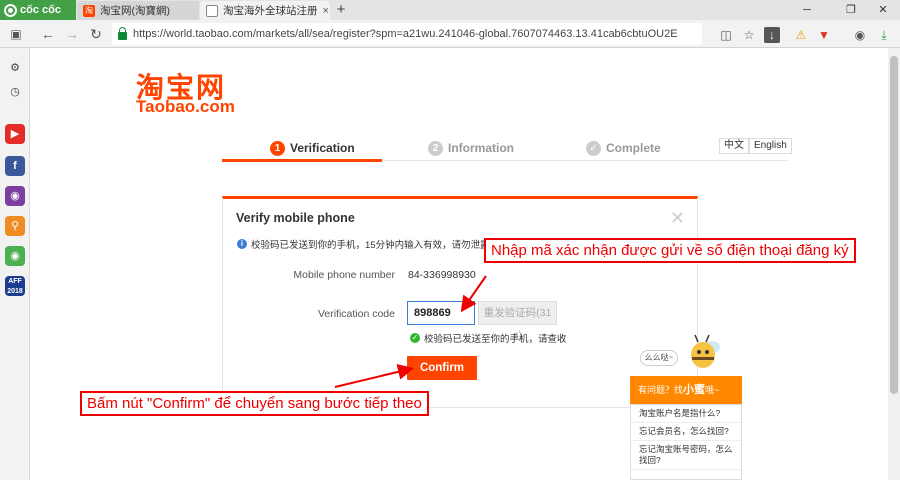  Describe the element at coordinates (15, 256) in the screenshot. I see `coccoc-game-icon: ◉` at that location.